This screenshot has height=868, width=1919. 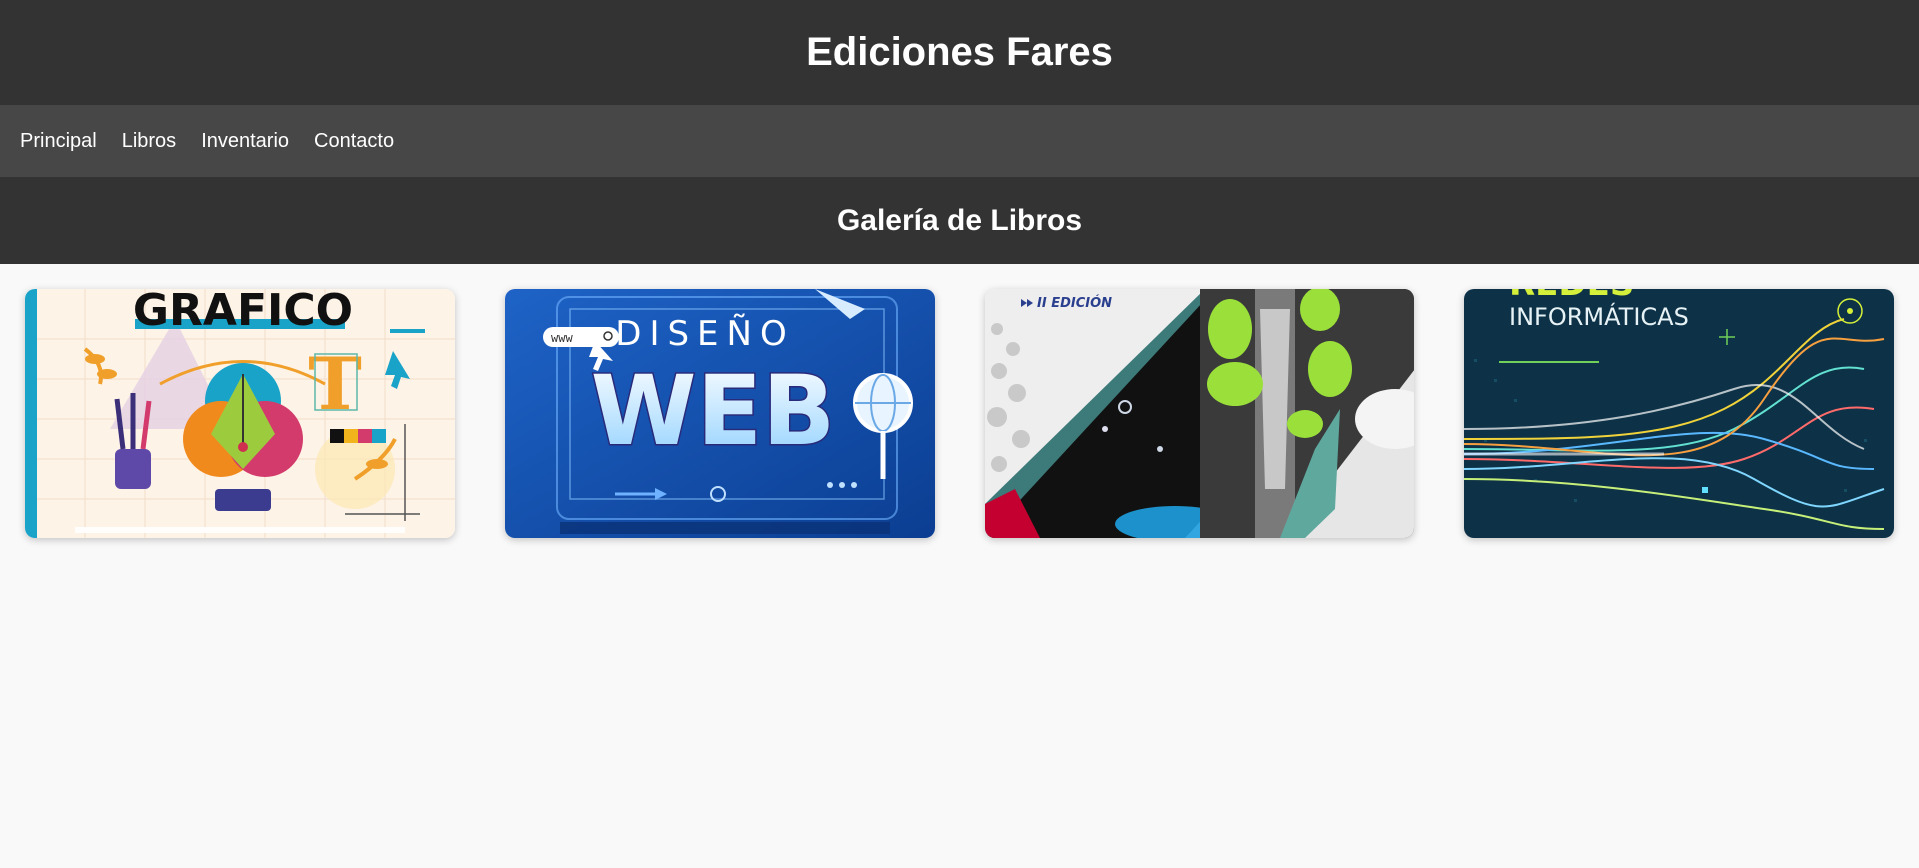 I want to click on book-cover-redes: REDES INFORMÁTICAS, so click(x=1679, y=413).